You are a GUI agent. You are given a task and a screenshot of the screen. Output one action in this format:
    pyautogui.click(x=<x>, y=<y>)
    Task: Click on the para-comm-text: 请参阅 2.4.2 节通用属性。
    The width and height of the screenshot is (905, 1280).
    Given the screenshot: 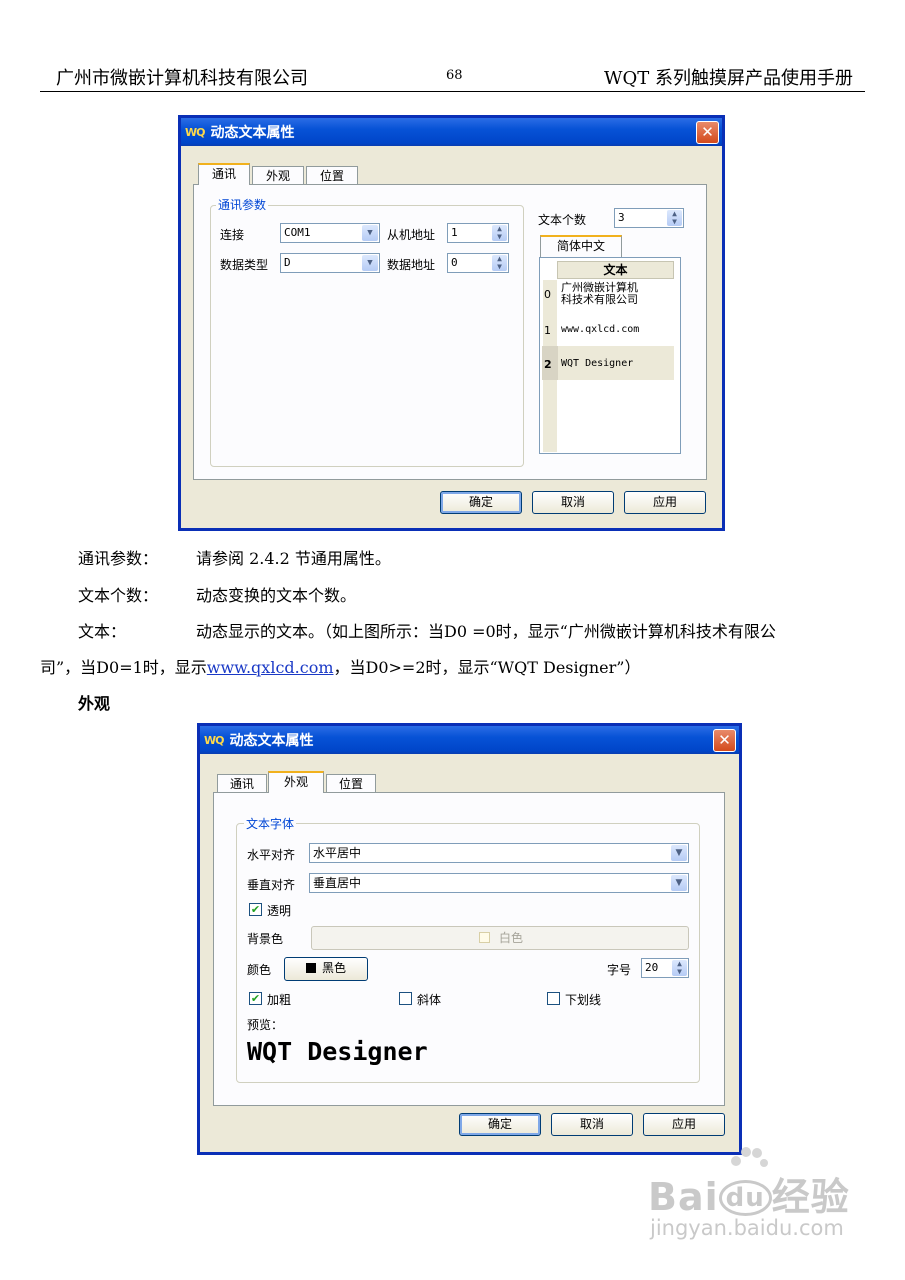 What is the action you would take?
    pyautogui.click(x=293, y=558)
    